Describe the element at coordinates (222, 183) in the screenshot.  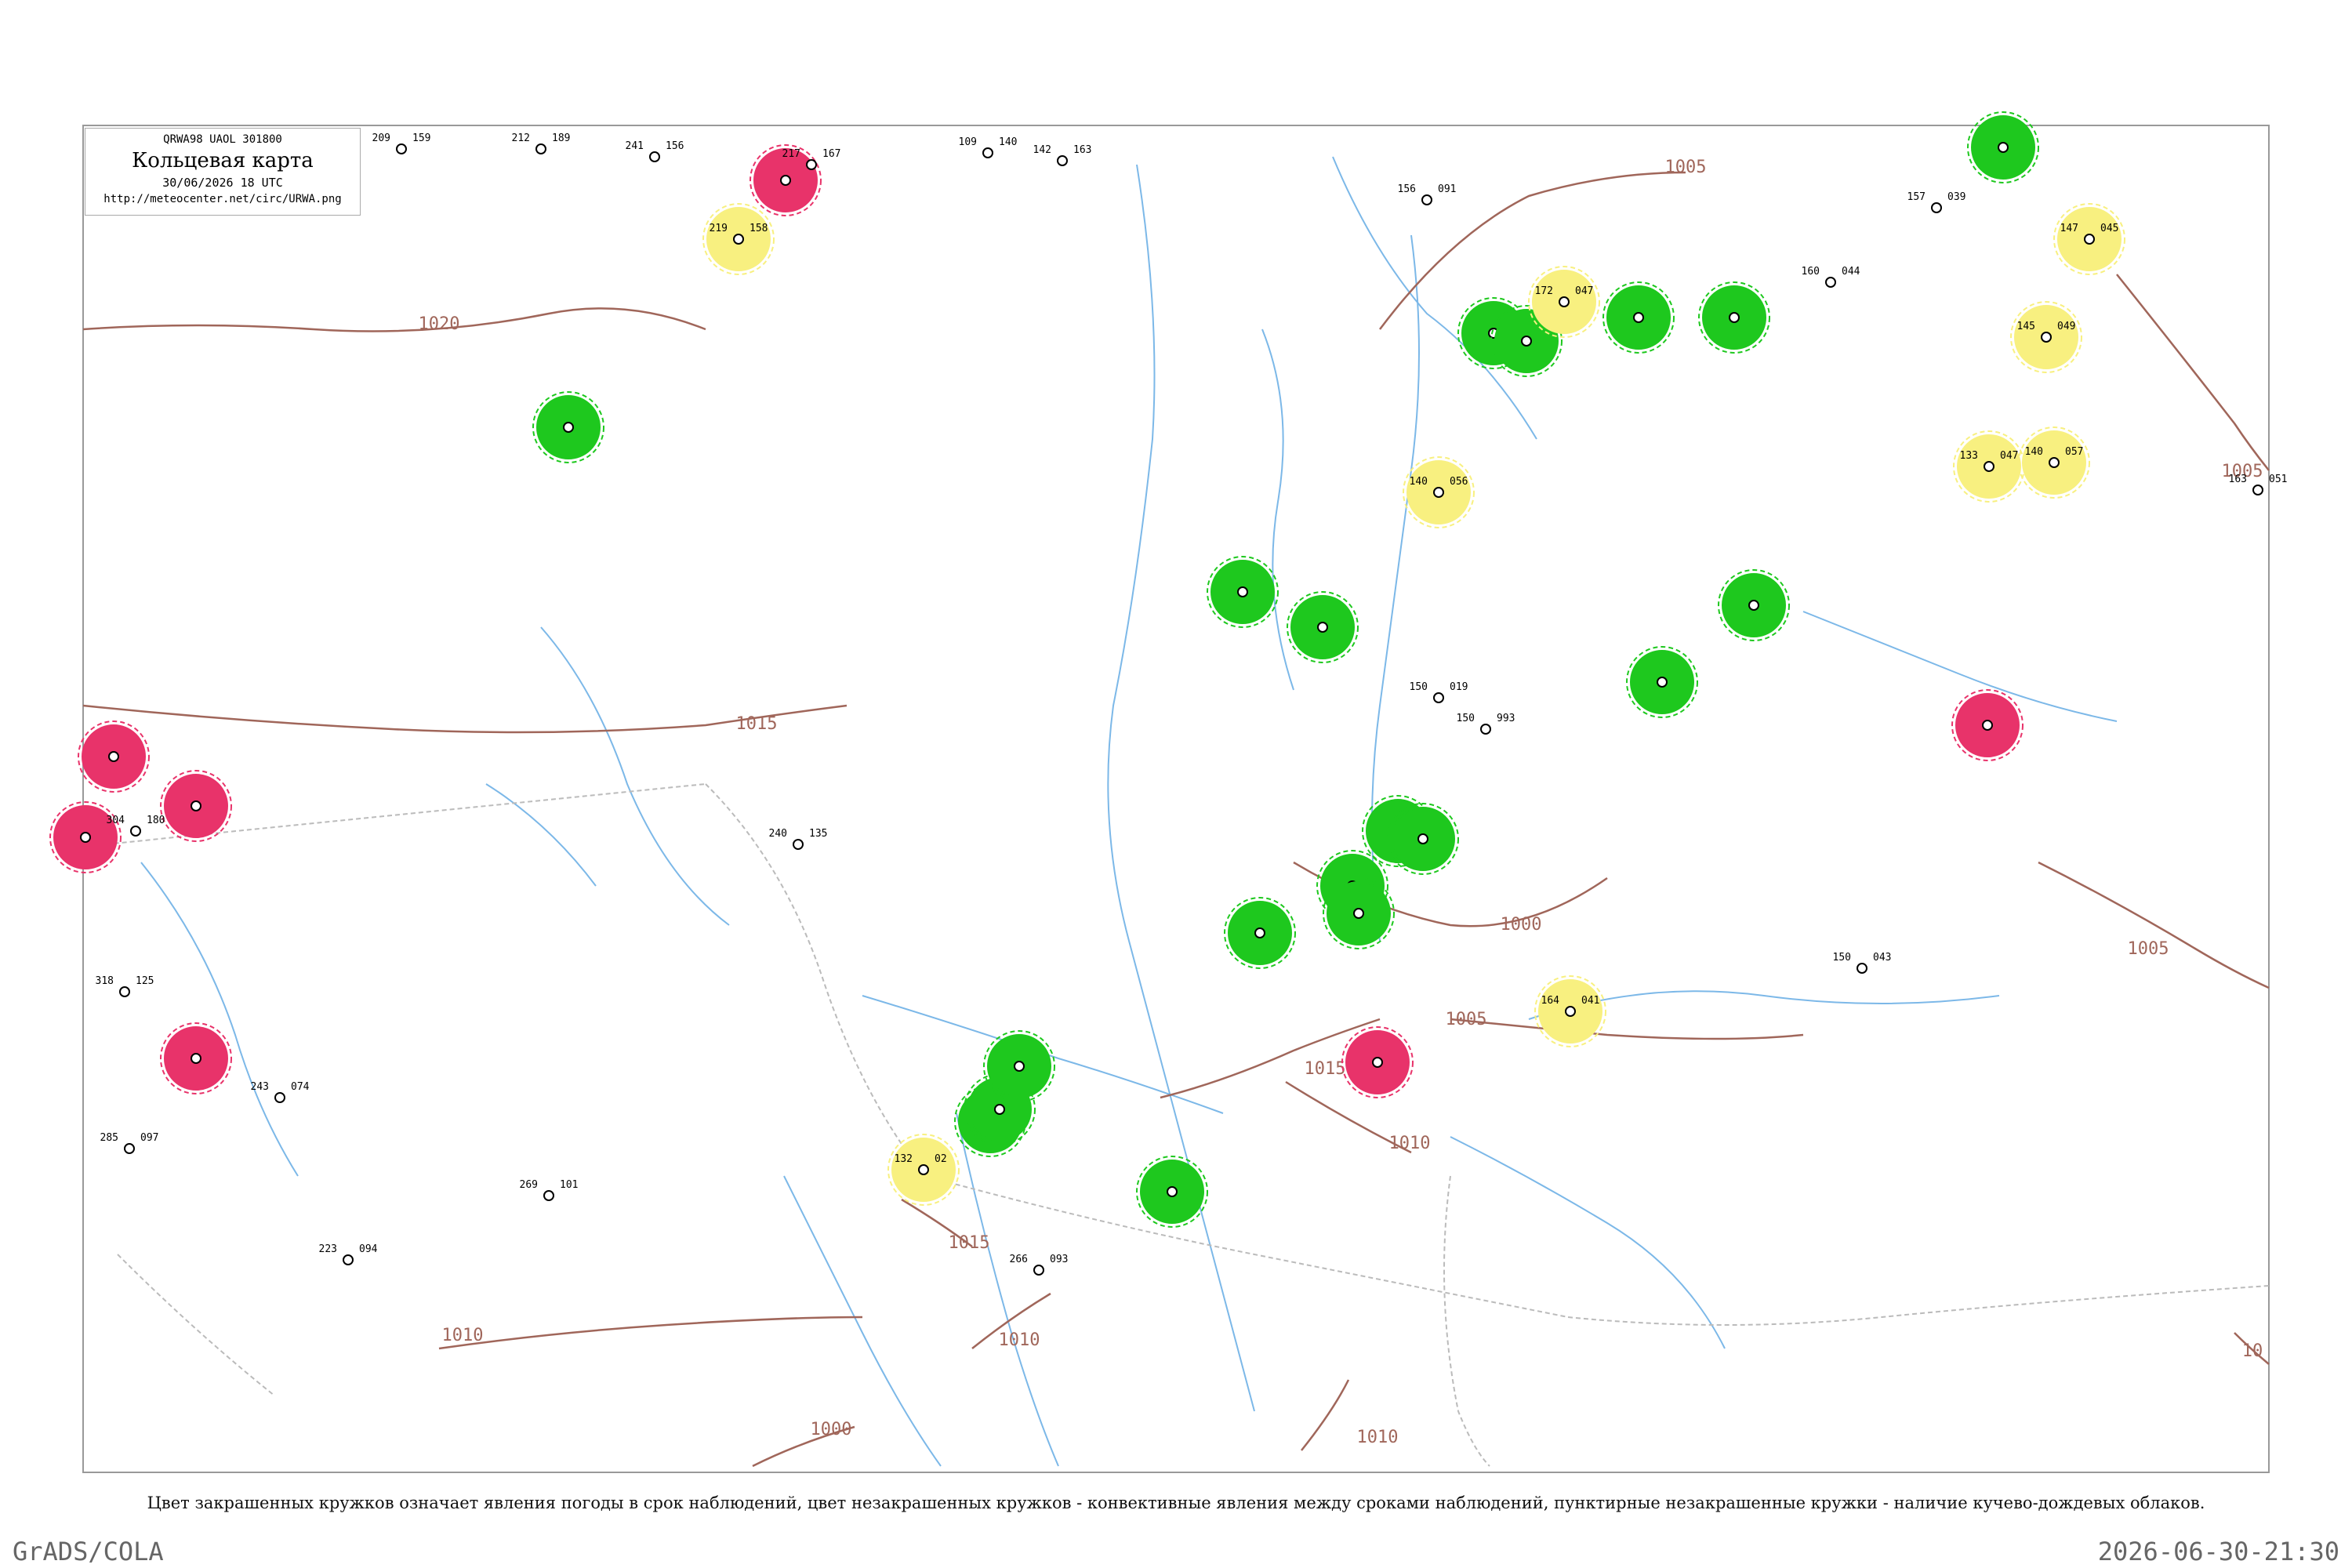
I see `map-datetime: 30/06/2026 18 UTC` at that location.